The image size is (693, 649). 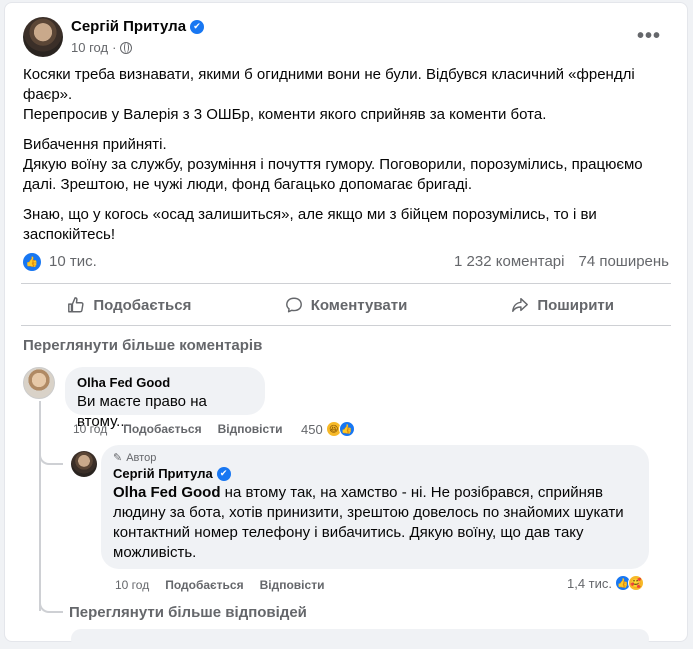 I want to click on comment-button-label: Коментувати, so click(x=359, y=305).